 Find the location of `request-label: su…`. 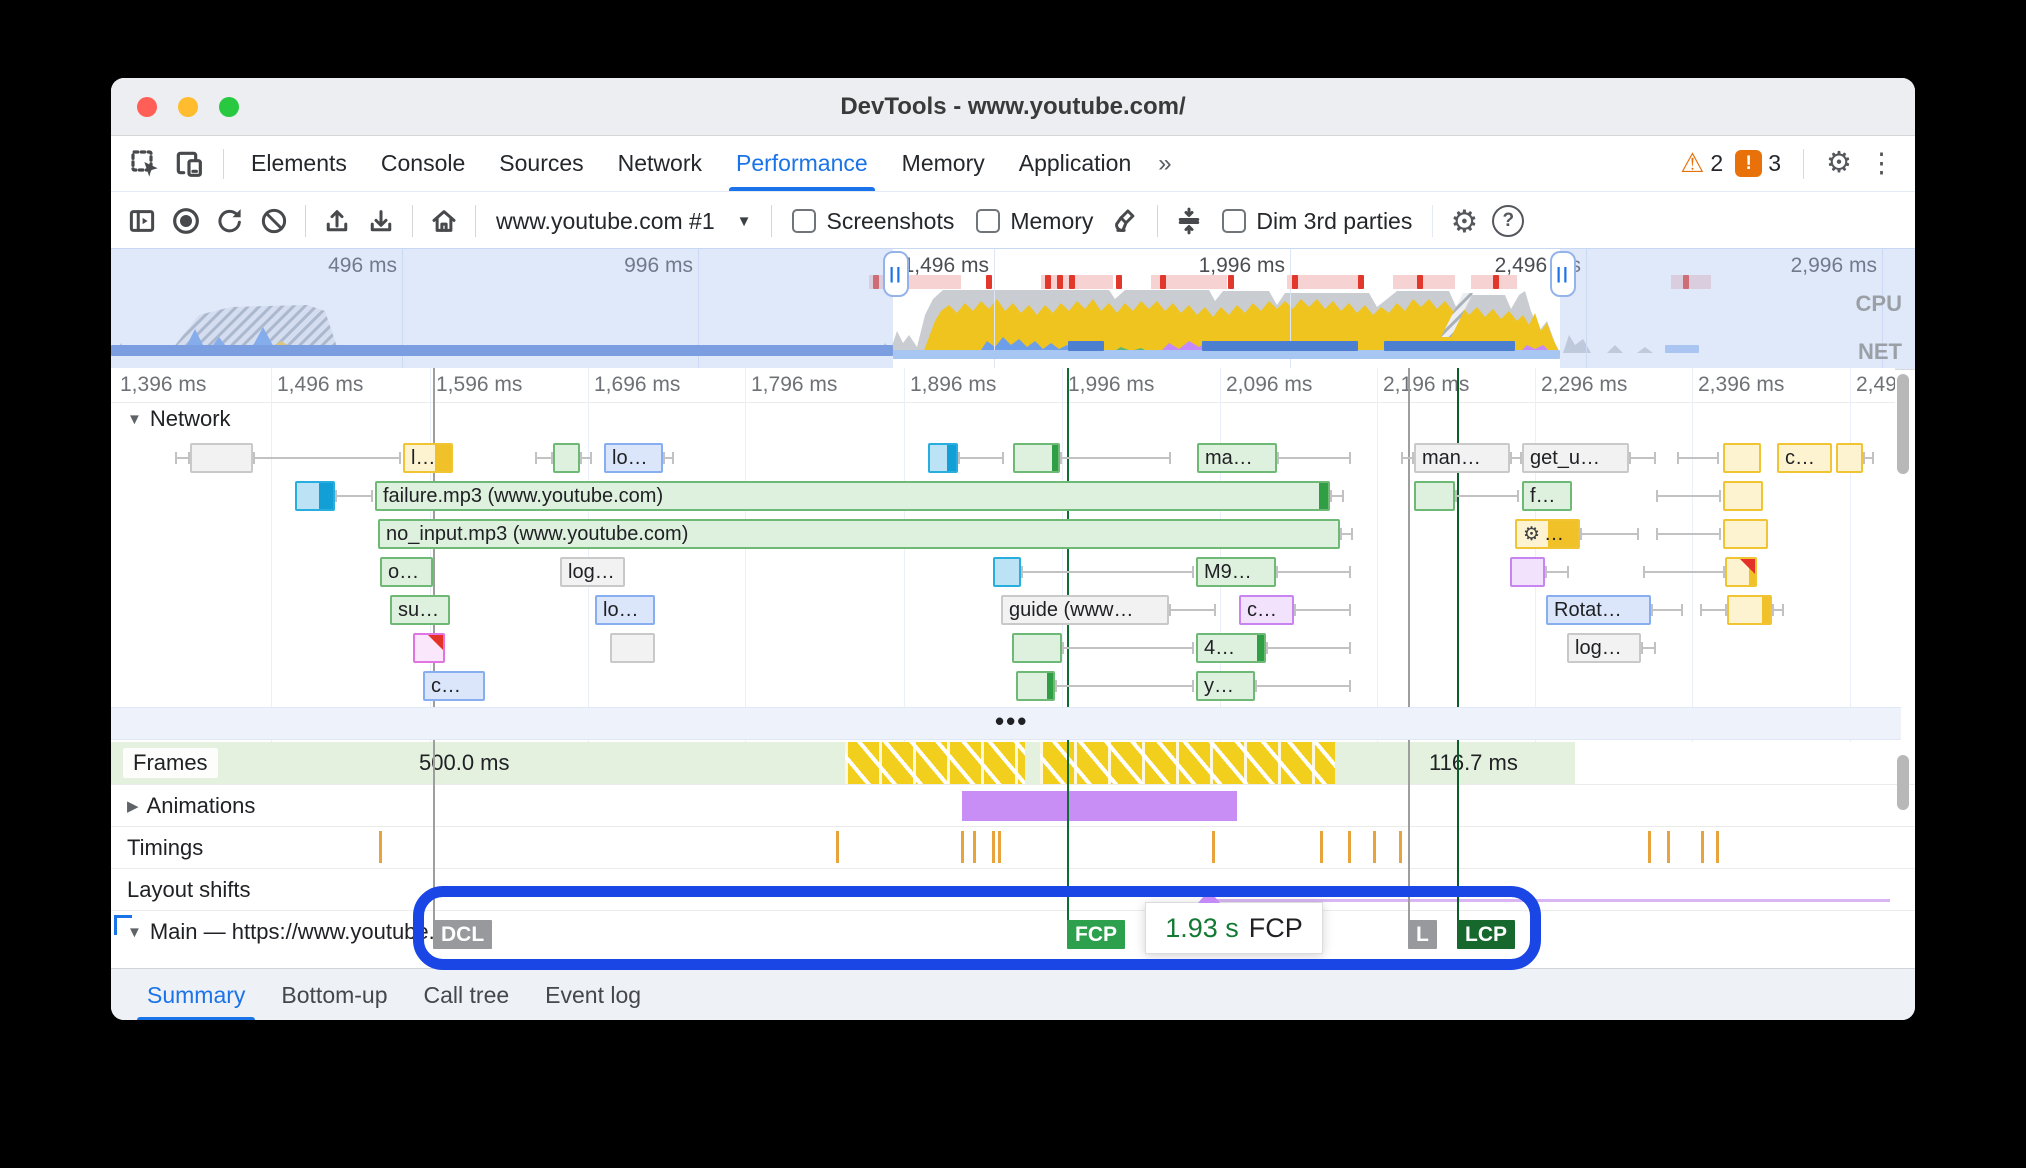

request-label: su… is located at coordinates (419, 609).